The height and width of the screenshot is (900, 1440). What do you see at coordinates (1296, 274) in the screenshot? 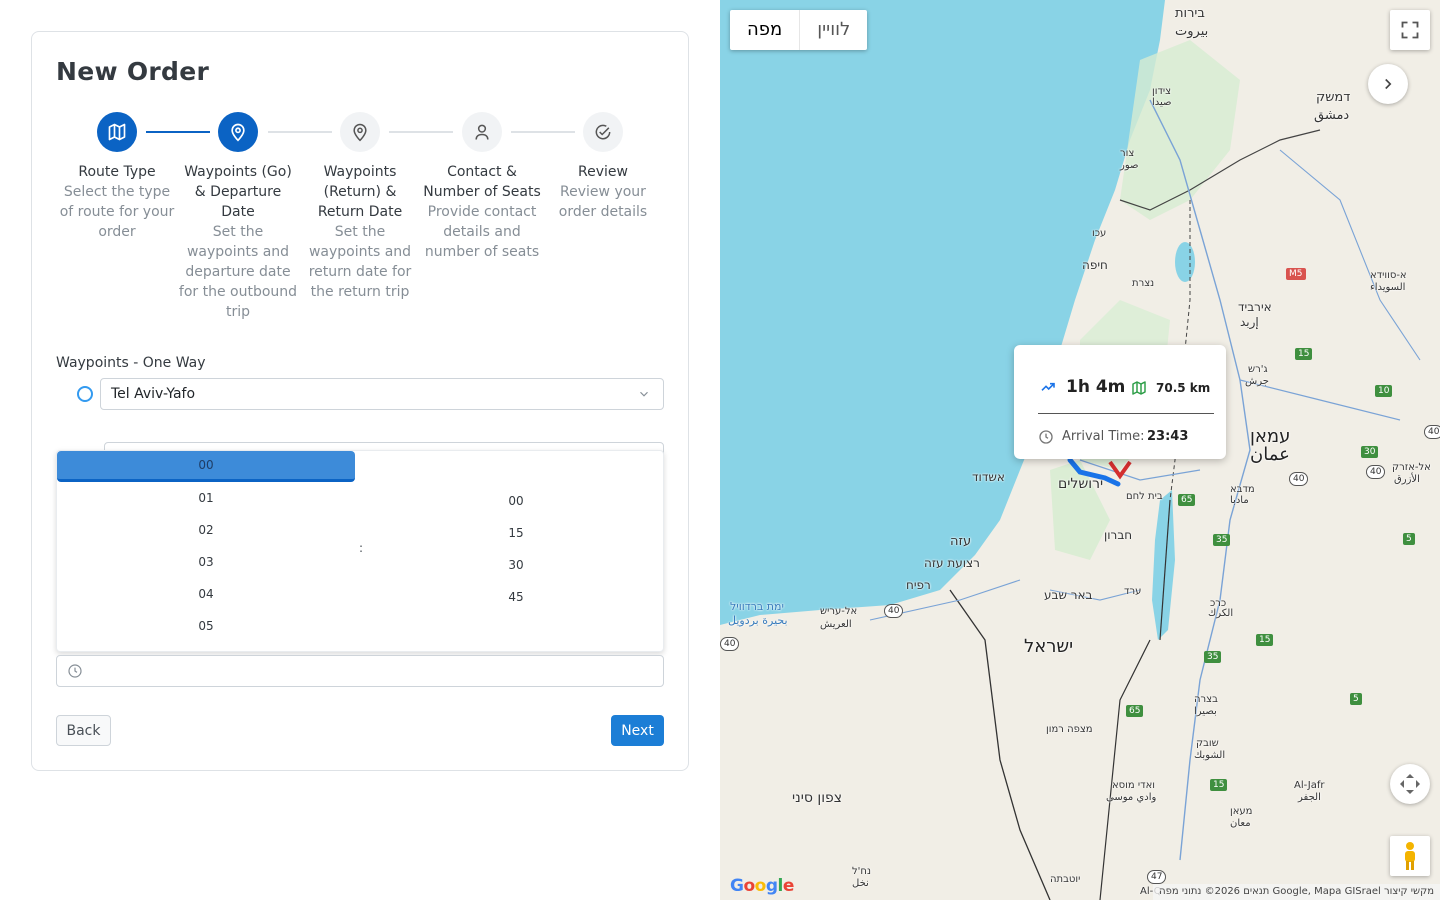
I see `road-shield: M5` at bounding box center [1296, 274].